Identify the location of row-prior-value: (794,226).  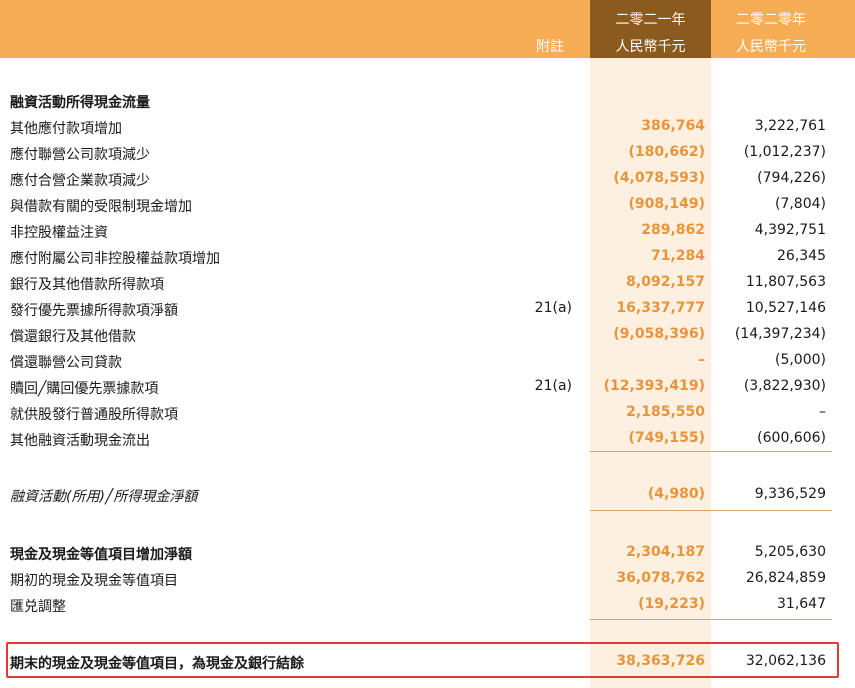
(791, 178).